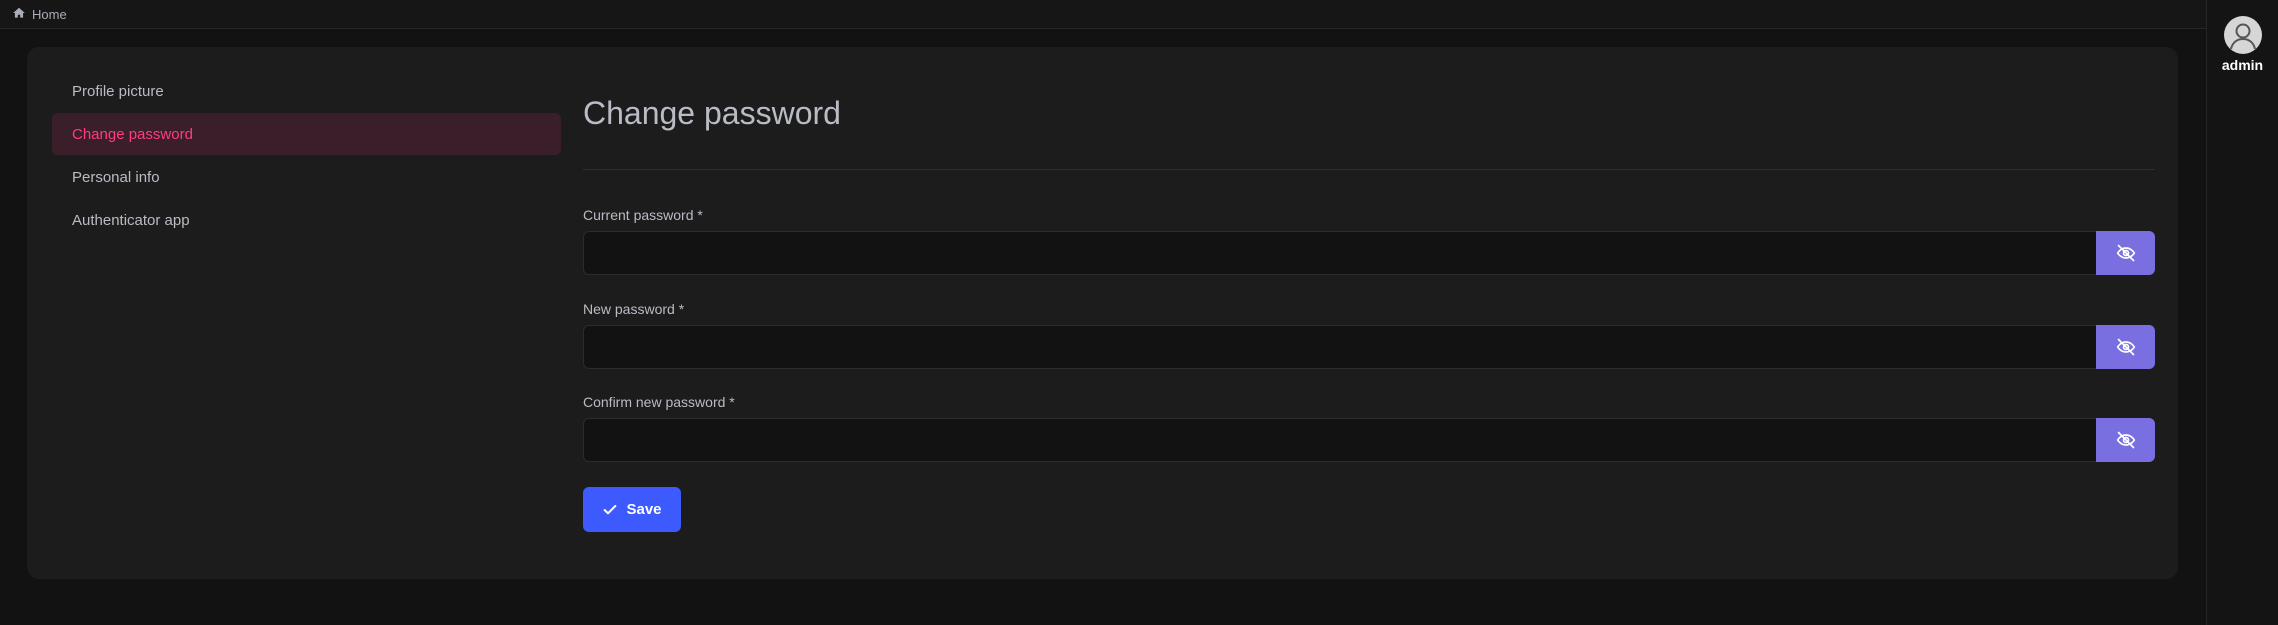 This screenshot has width=2278, height=625. I want to click on current-password-group, so click(1369, 253).